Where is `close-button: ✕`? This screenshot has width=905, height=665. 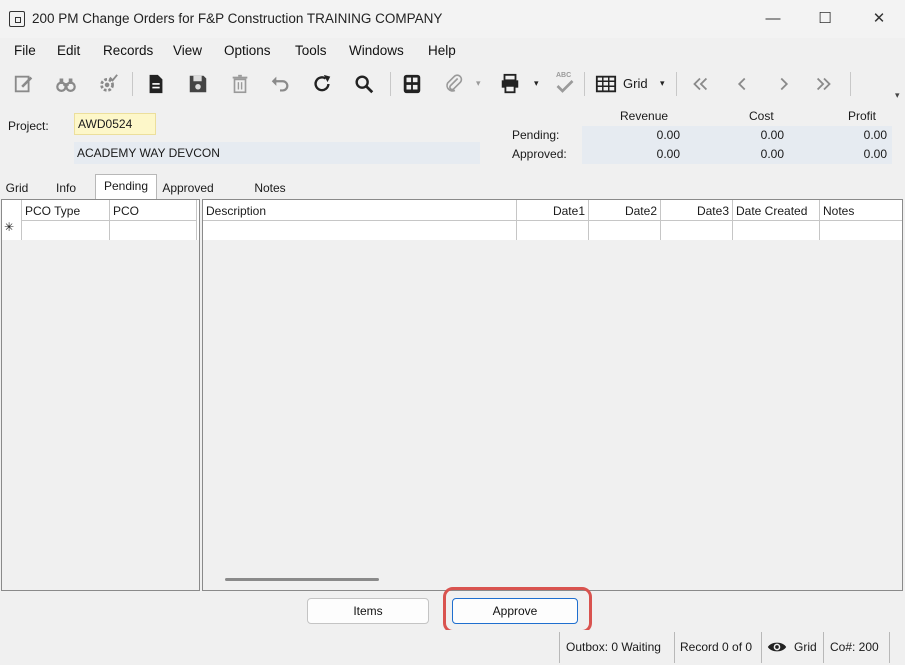
close-button: ✕ is located at coordinates (879, 19).